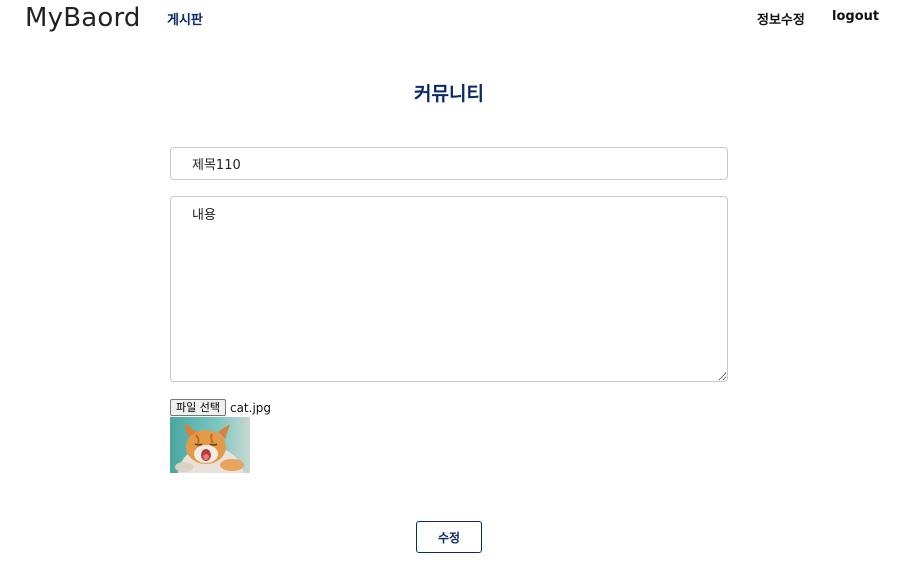 This screenshot has width=921, height=574. I want to click on file-upload-row: 파일 선택 cat.jpg, so click(220, 407).